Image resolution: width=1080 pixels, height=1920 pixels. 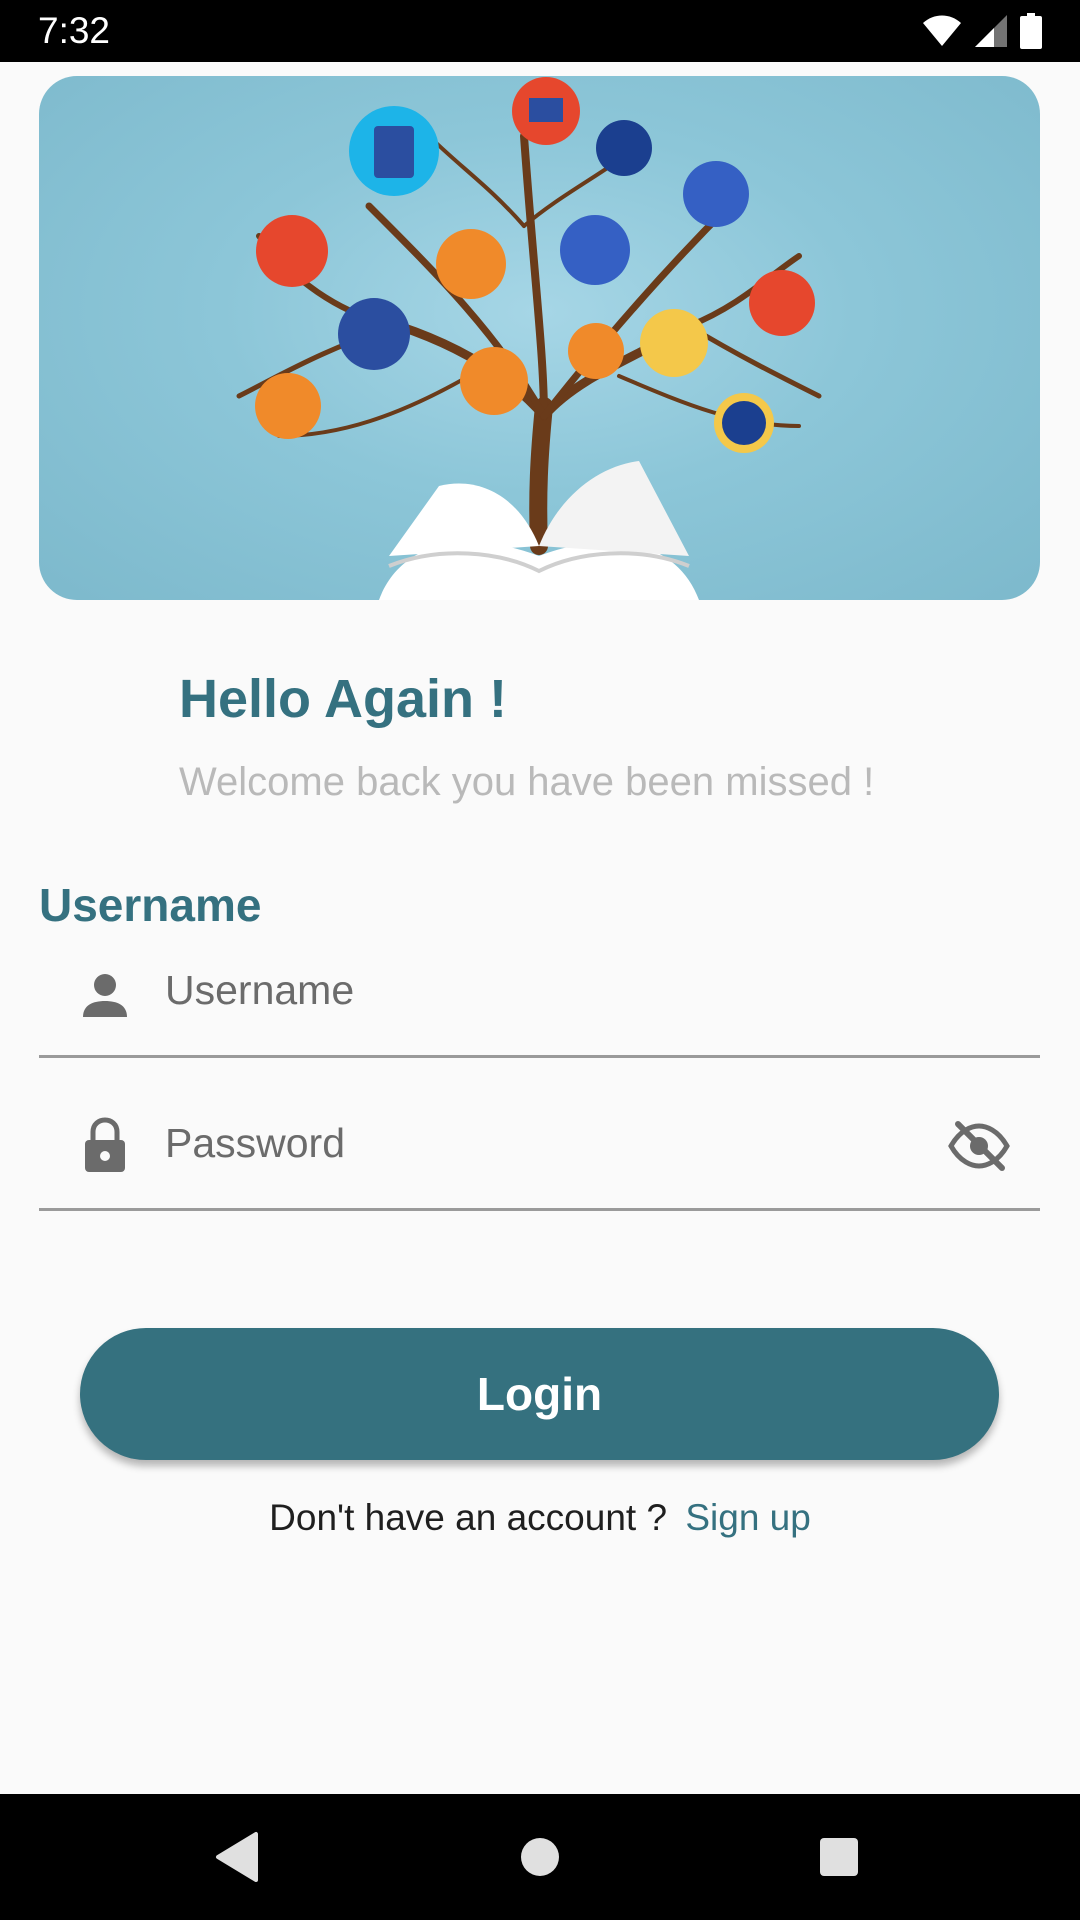 I want to click on signup-row: Don't have an account ? Sign up, so click(x=540, y=1518).